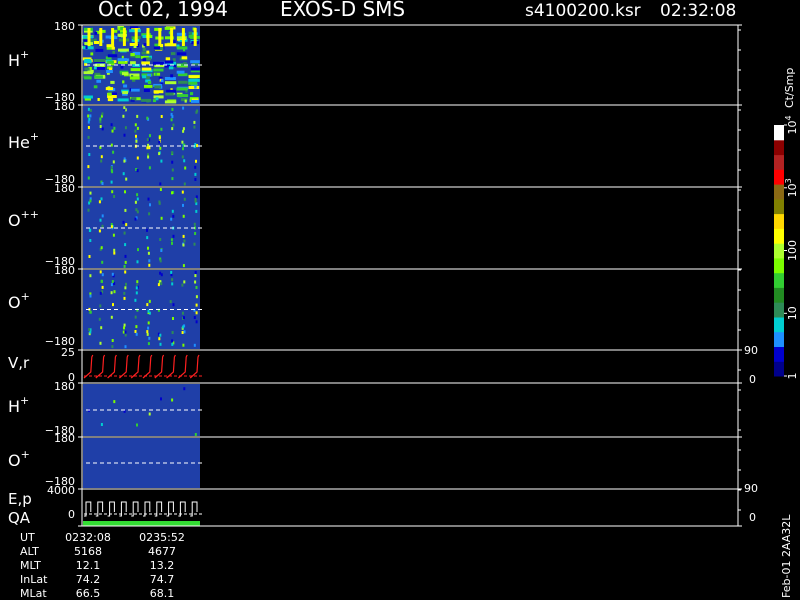 The width and height of the screenshot is (800, 600). What do you see at coordinates (19, 301) in the screenshot?
I see `svg-text: O+` at bounding box center [19, 301].